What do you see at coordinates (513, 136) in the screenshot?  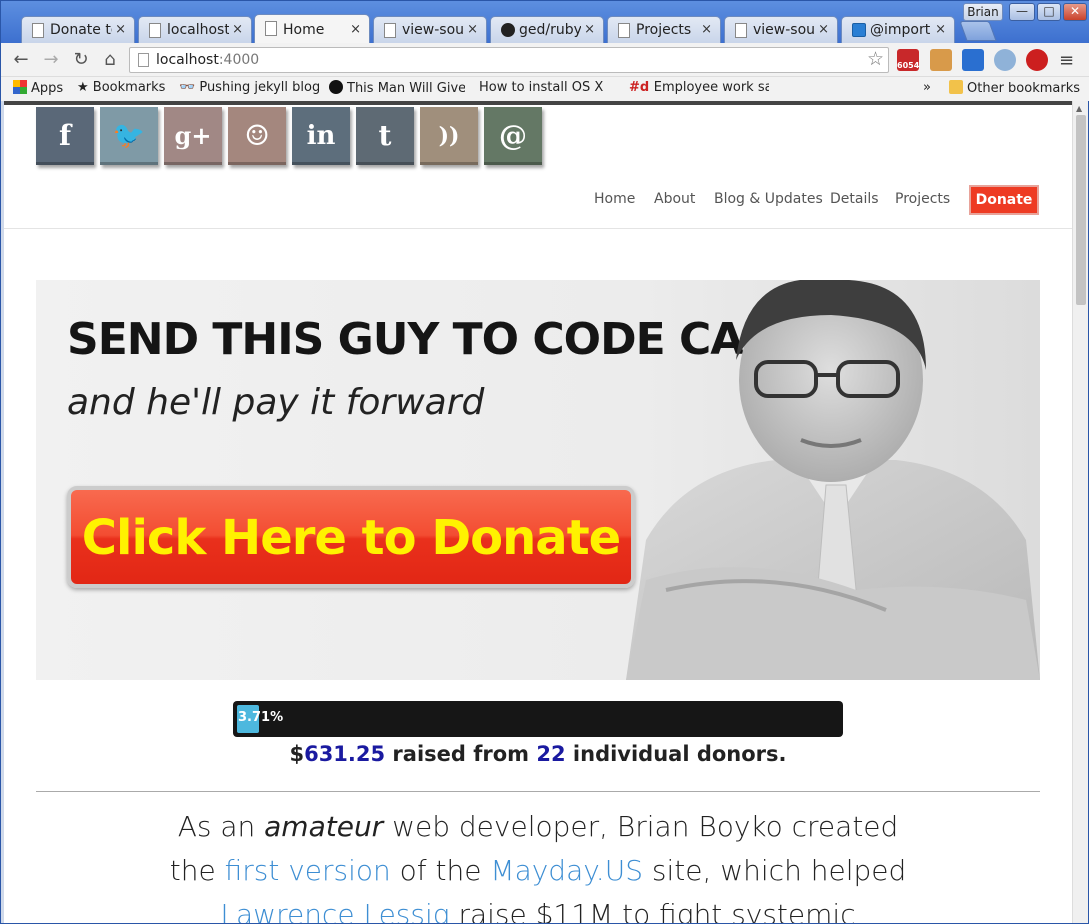 I see `email-icon: @` at bounding box center [513, 136].